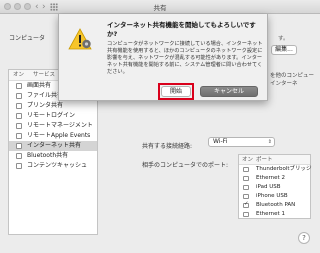 The height and width of the screenshot is (253, 320). I want to click on service-row-printer-sharing: プリンタ共有, so click(53, 106).